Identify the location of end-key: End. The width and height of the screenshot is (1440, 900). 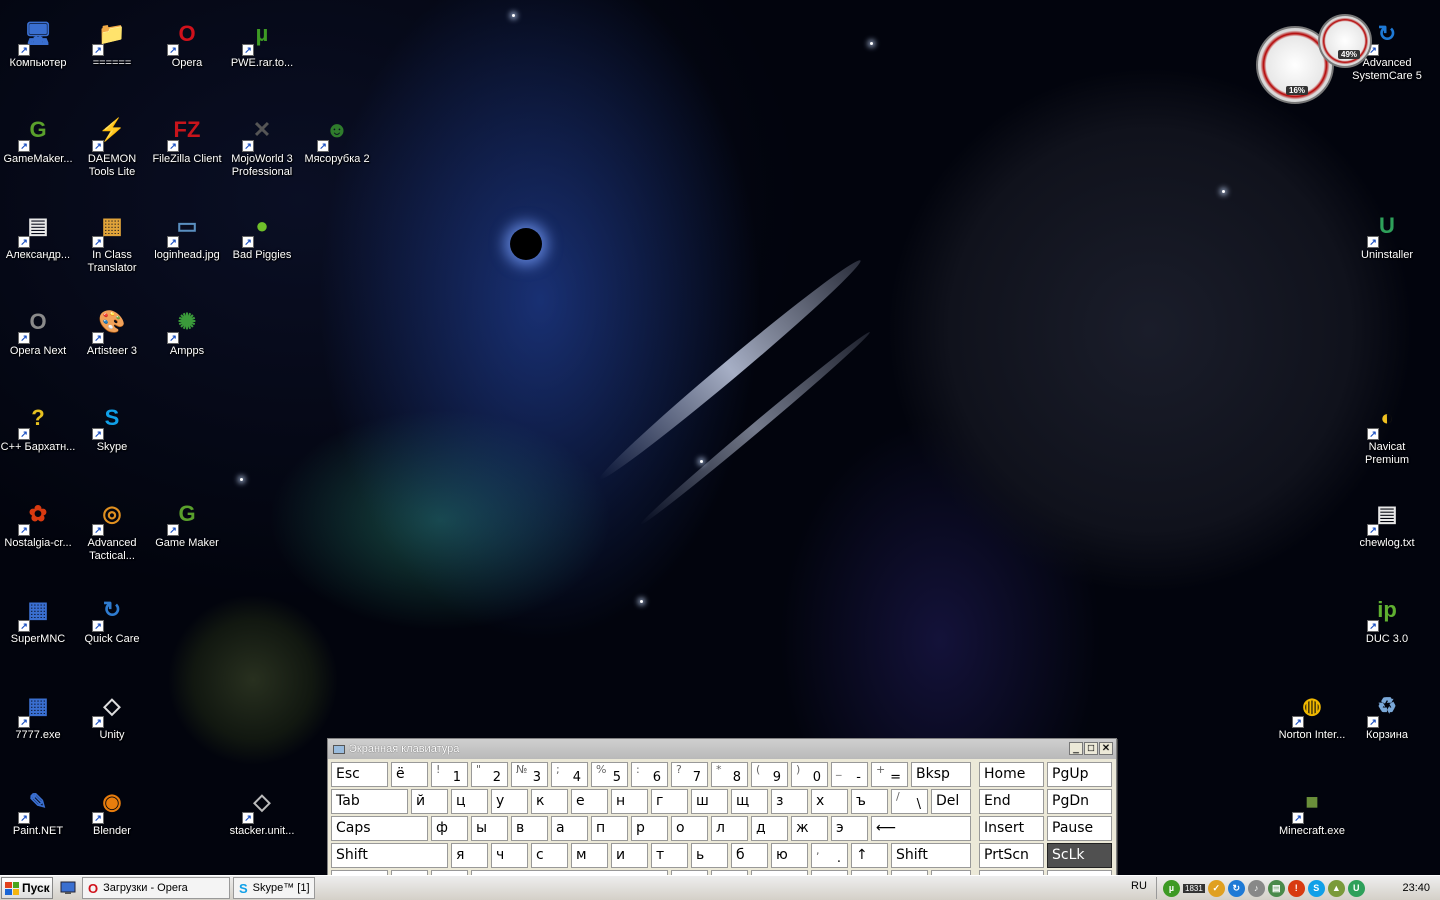
(1011, 801).